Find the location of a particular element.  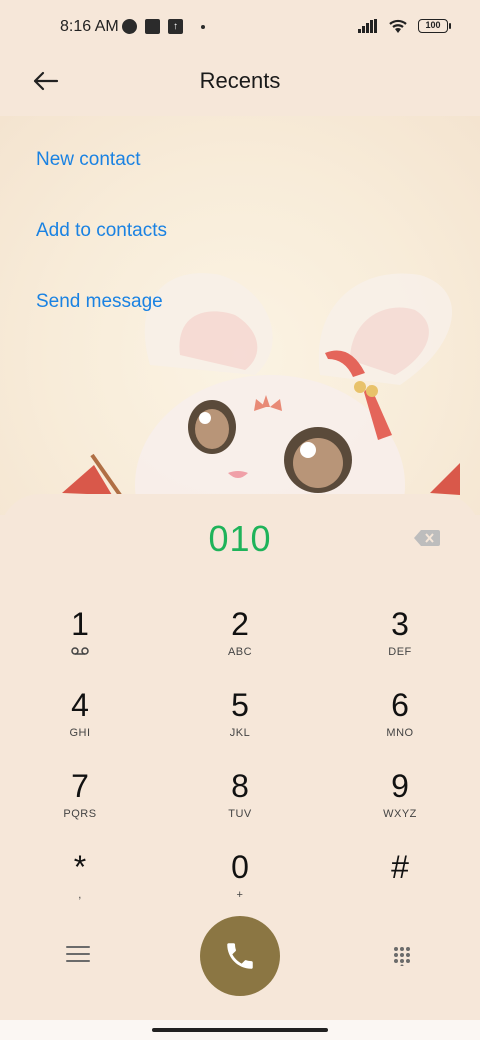

key-0: 0 + is located at coordinates (240, 884).